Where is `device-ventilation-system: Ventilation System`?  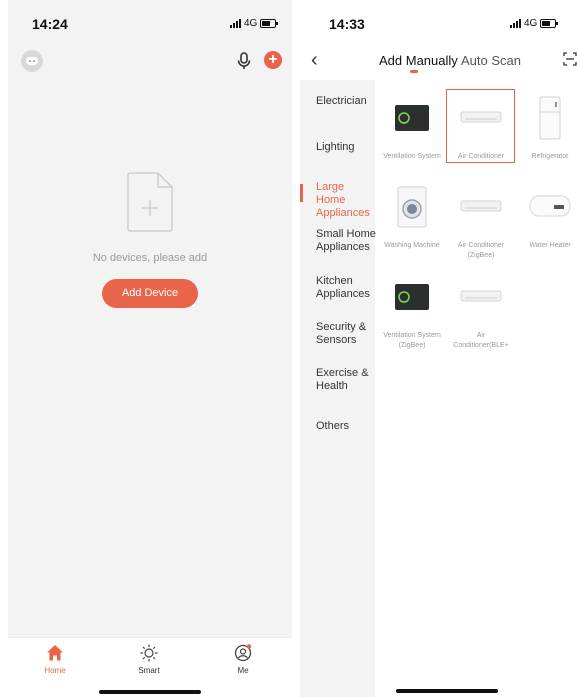
device-ventilation-system: Ventilation System is located at coordinates (412, 128).